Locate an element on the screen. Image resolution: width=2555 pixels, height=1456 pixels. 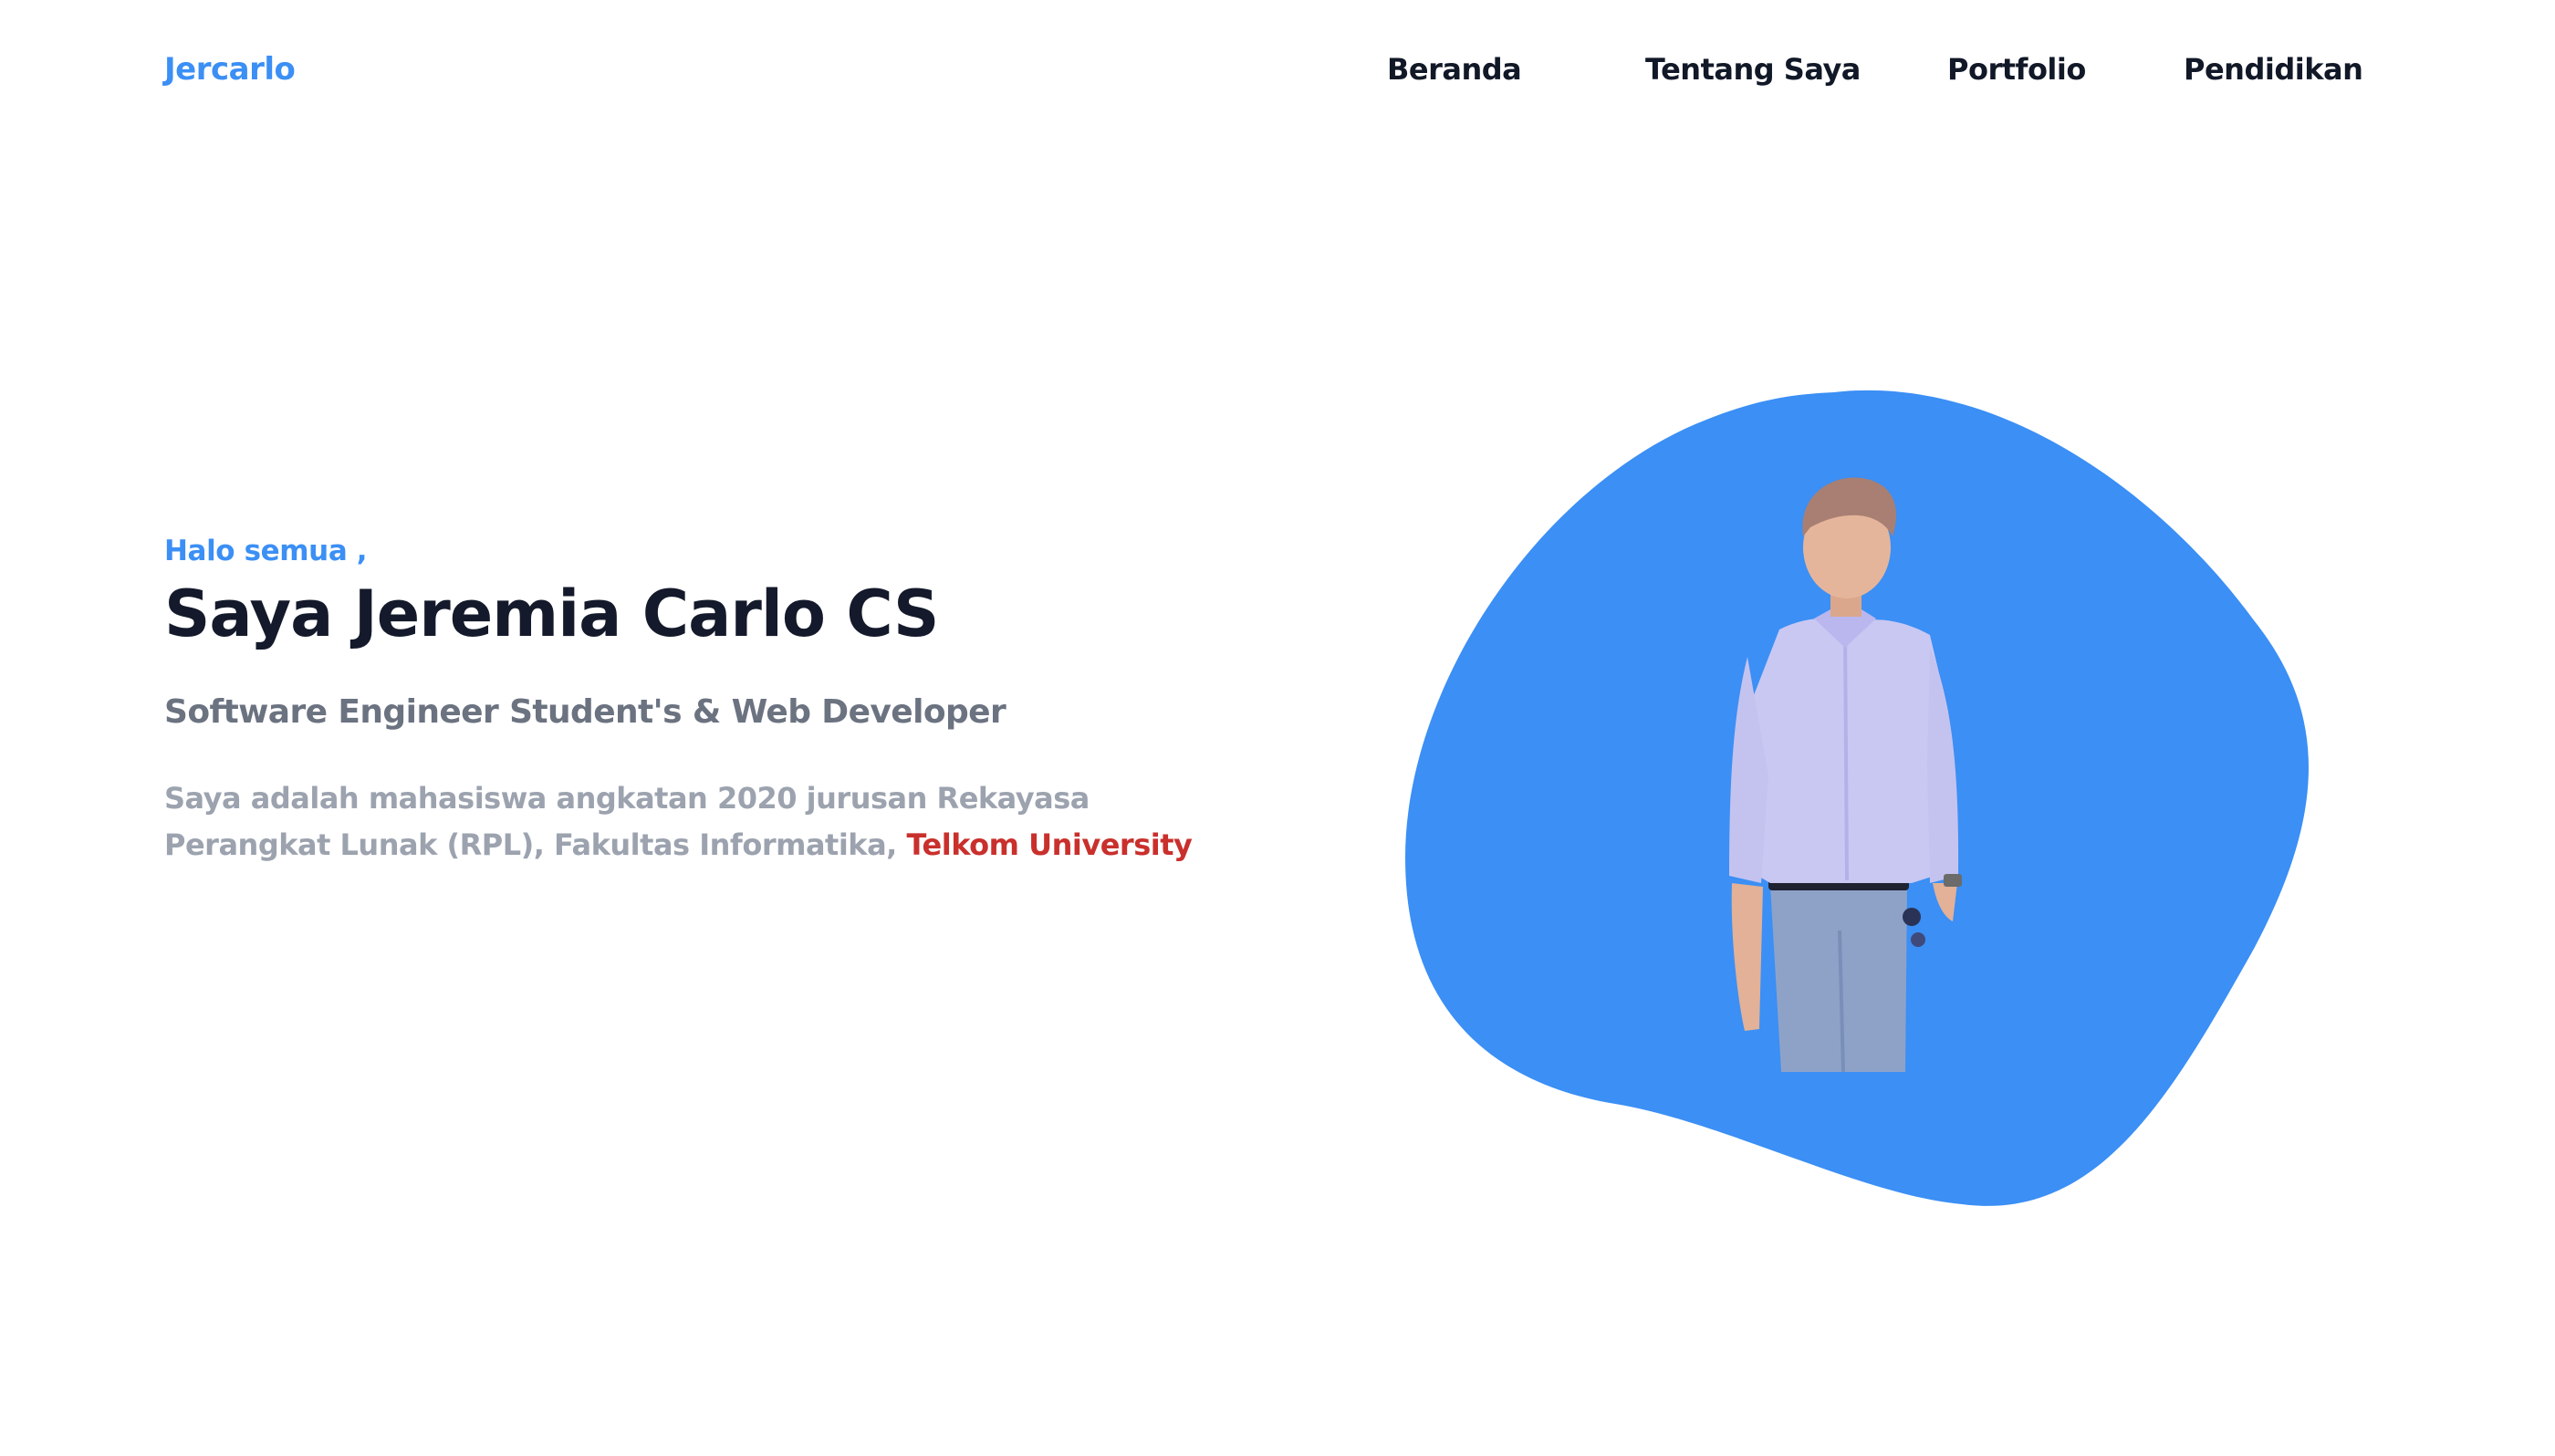
nav-link-tentang-saya: Tentang Saya is located at coordinates (1753, 69).